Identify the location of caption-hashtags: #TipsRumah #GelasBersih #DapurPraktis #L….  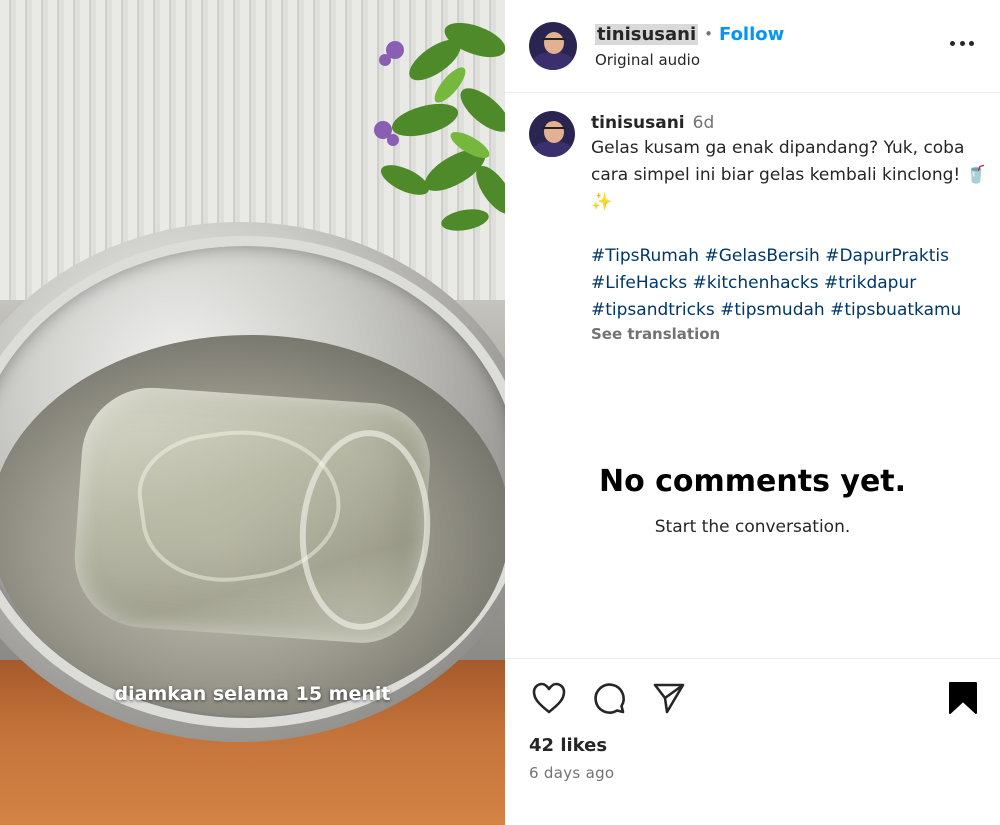
(791, 283).